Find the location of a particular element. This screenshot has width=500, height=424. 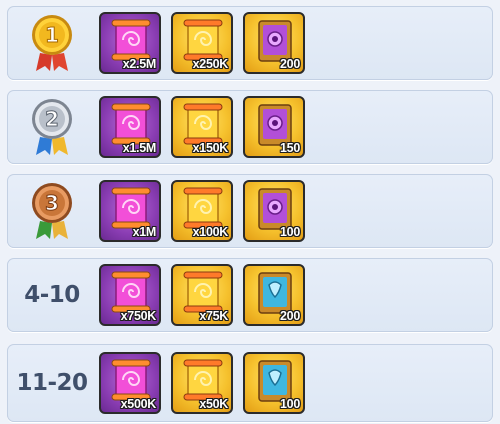

silver-medal-icon: 2 is located at coordinates (52, 127).